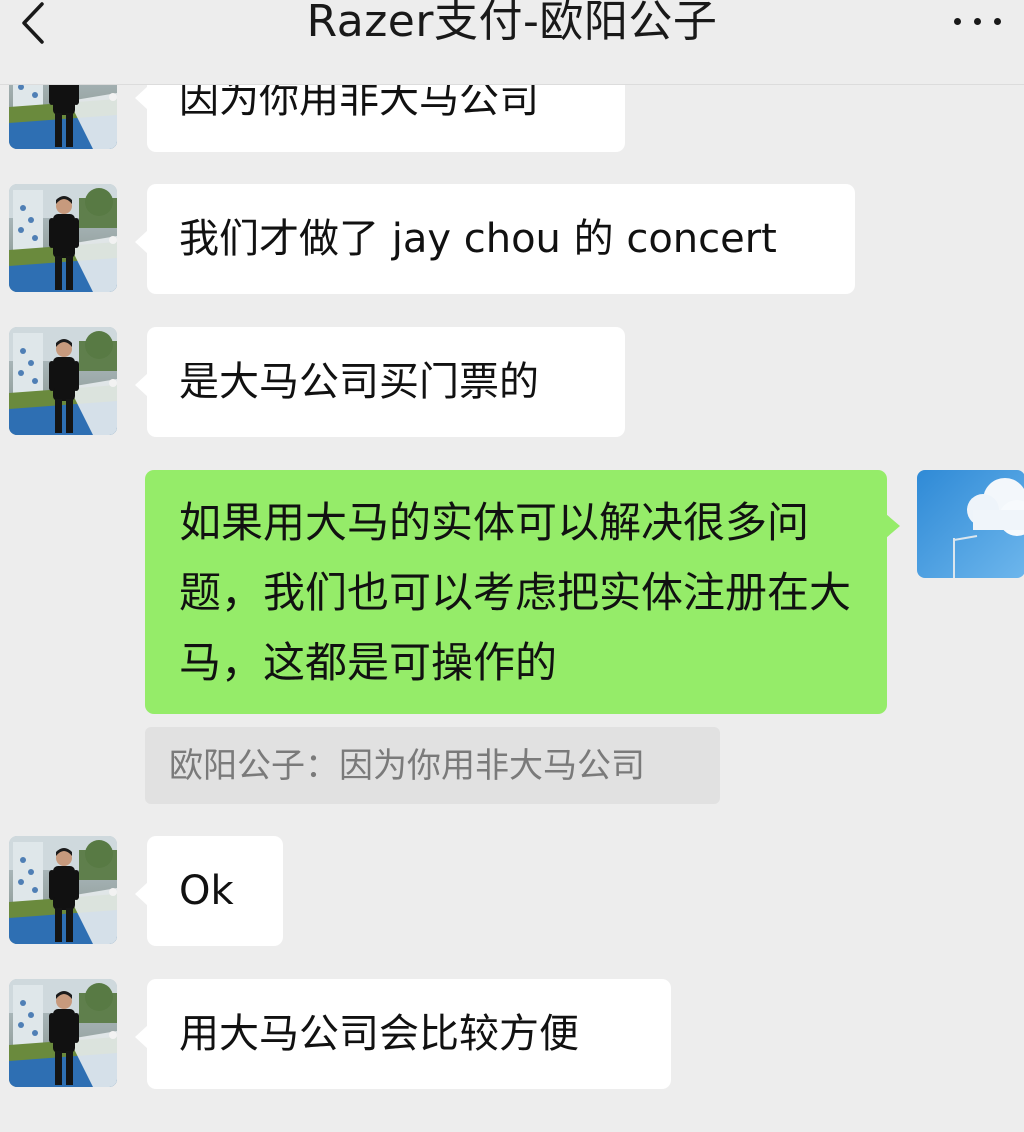 The image size is (1024, 1132). I want to click on more-button, so click(980, 21).